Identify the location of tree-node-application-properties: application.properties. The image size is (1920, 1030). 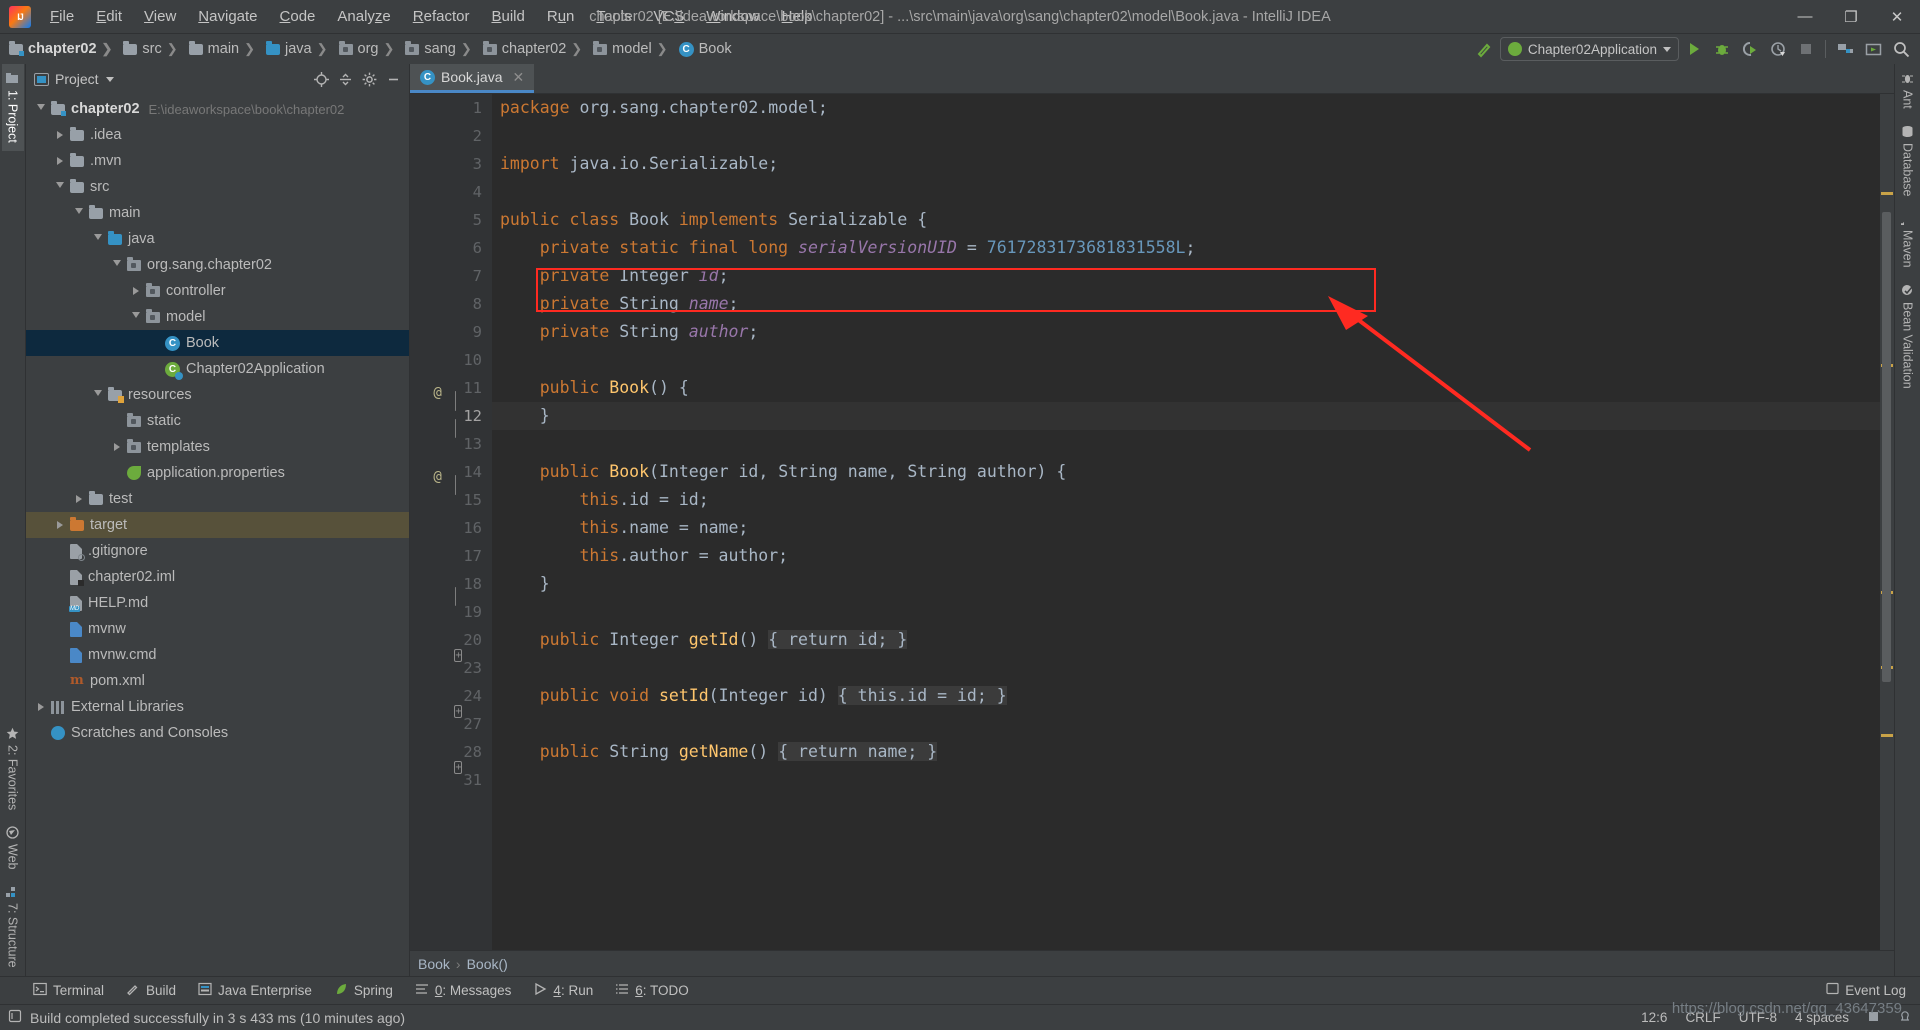
(217, 473).